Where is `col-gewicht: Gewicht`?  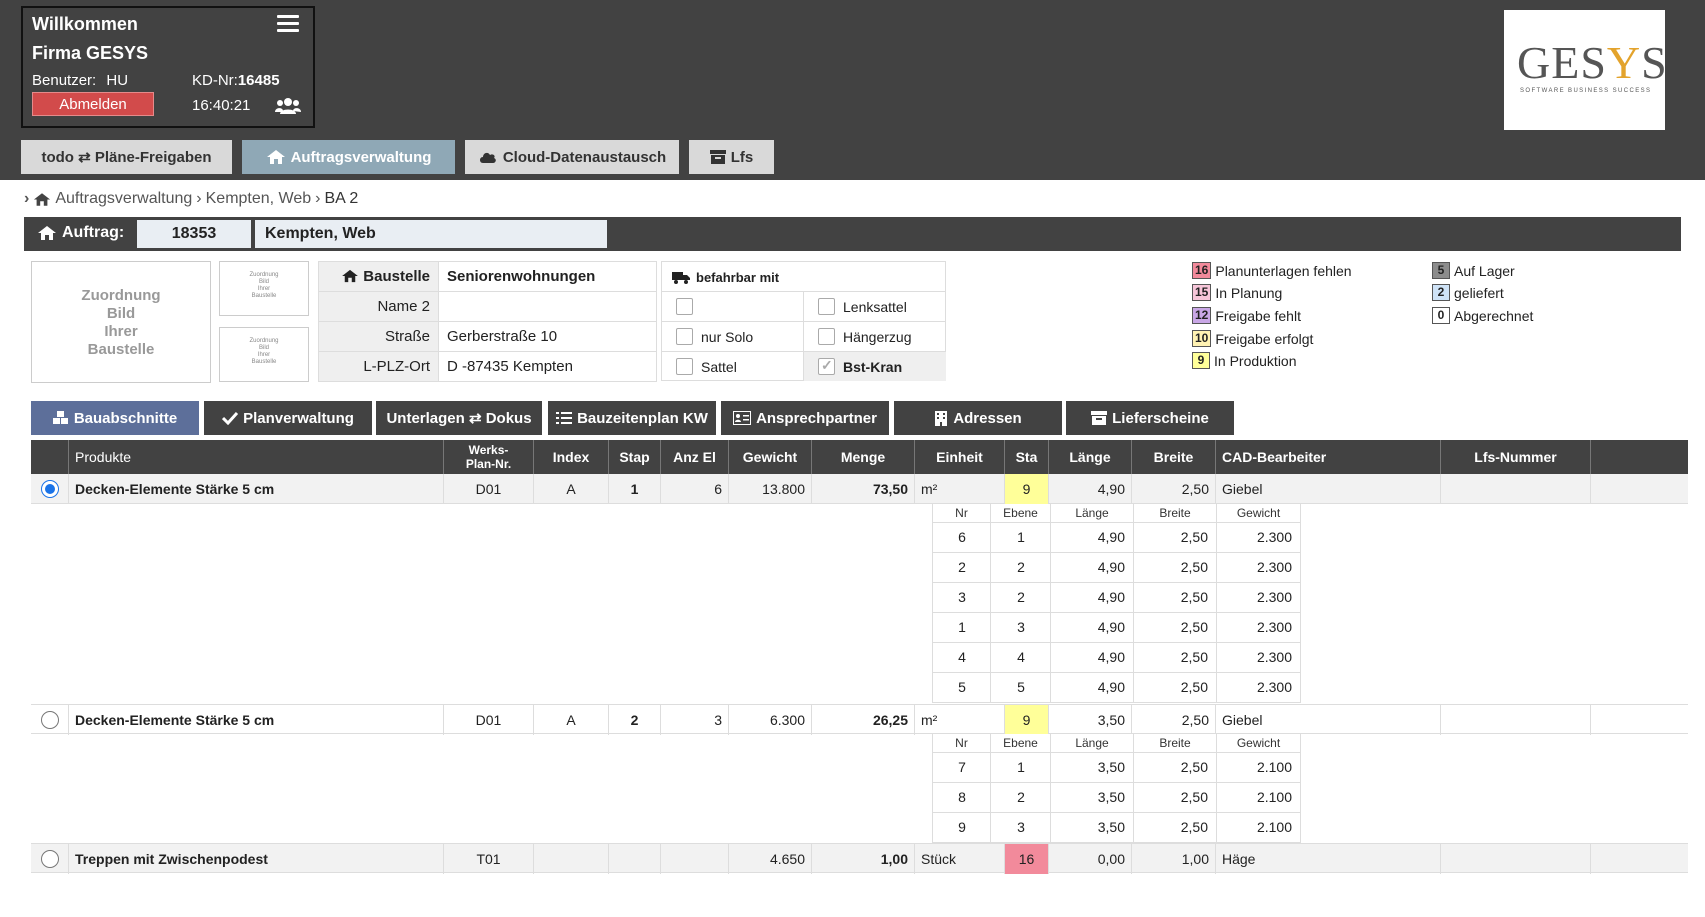
col-gewicht: Gewicht is located at coordinates (770, 457).